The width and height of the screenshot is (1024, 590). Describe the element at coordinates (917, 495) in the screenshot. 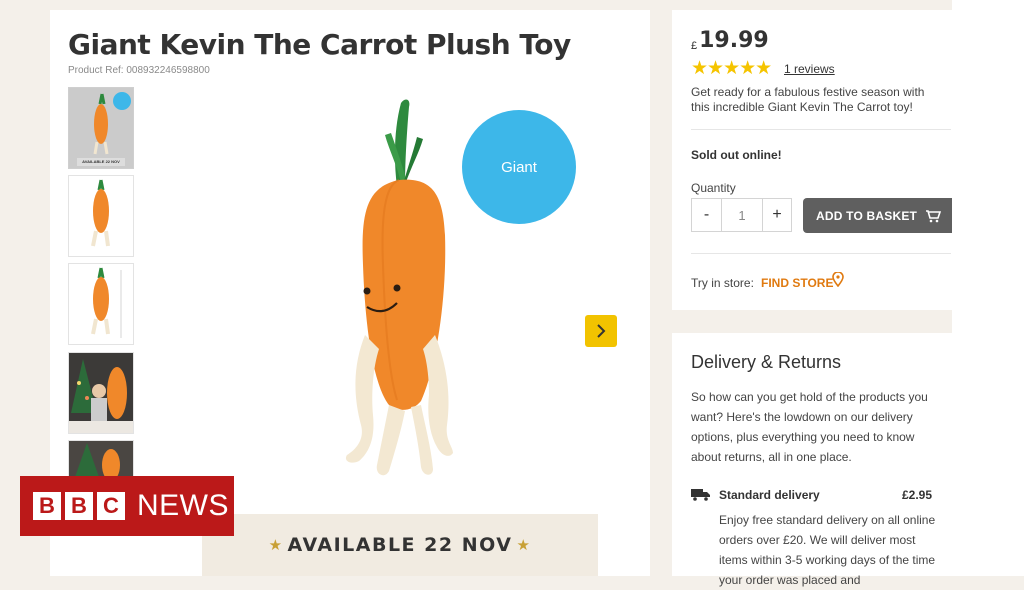

I see `standard-delivery-price: £2.95` at that location.